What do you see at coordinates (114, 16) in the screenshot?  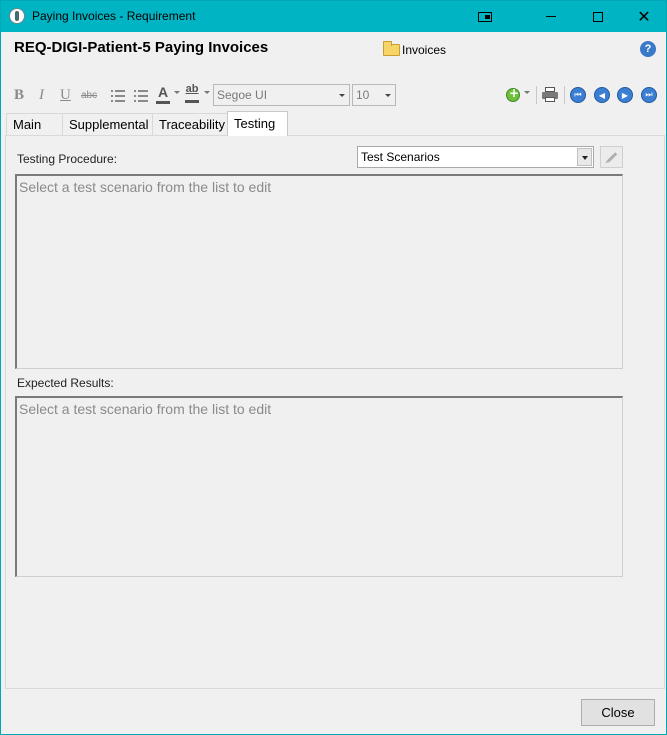 I see `window-title: Paying Invoices - Requirement` at bounding box center [114, 16].